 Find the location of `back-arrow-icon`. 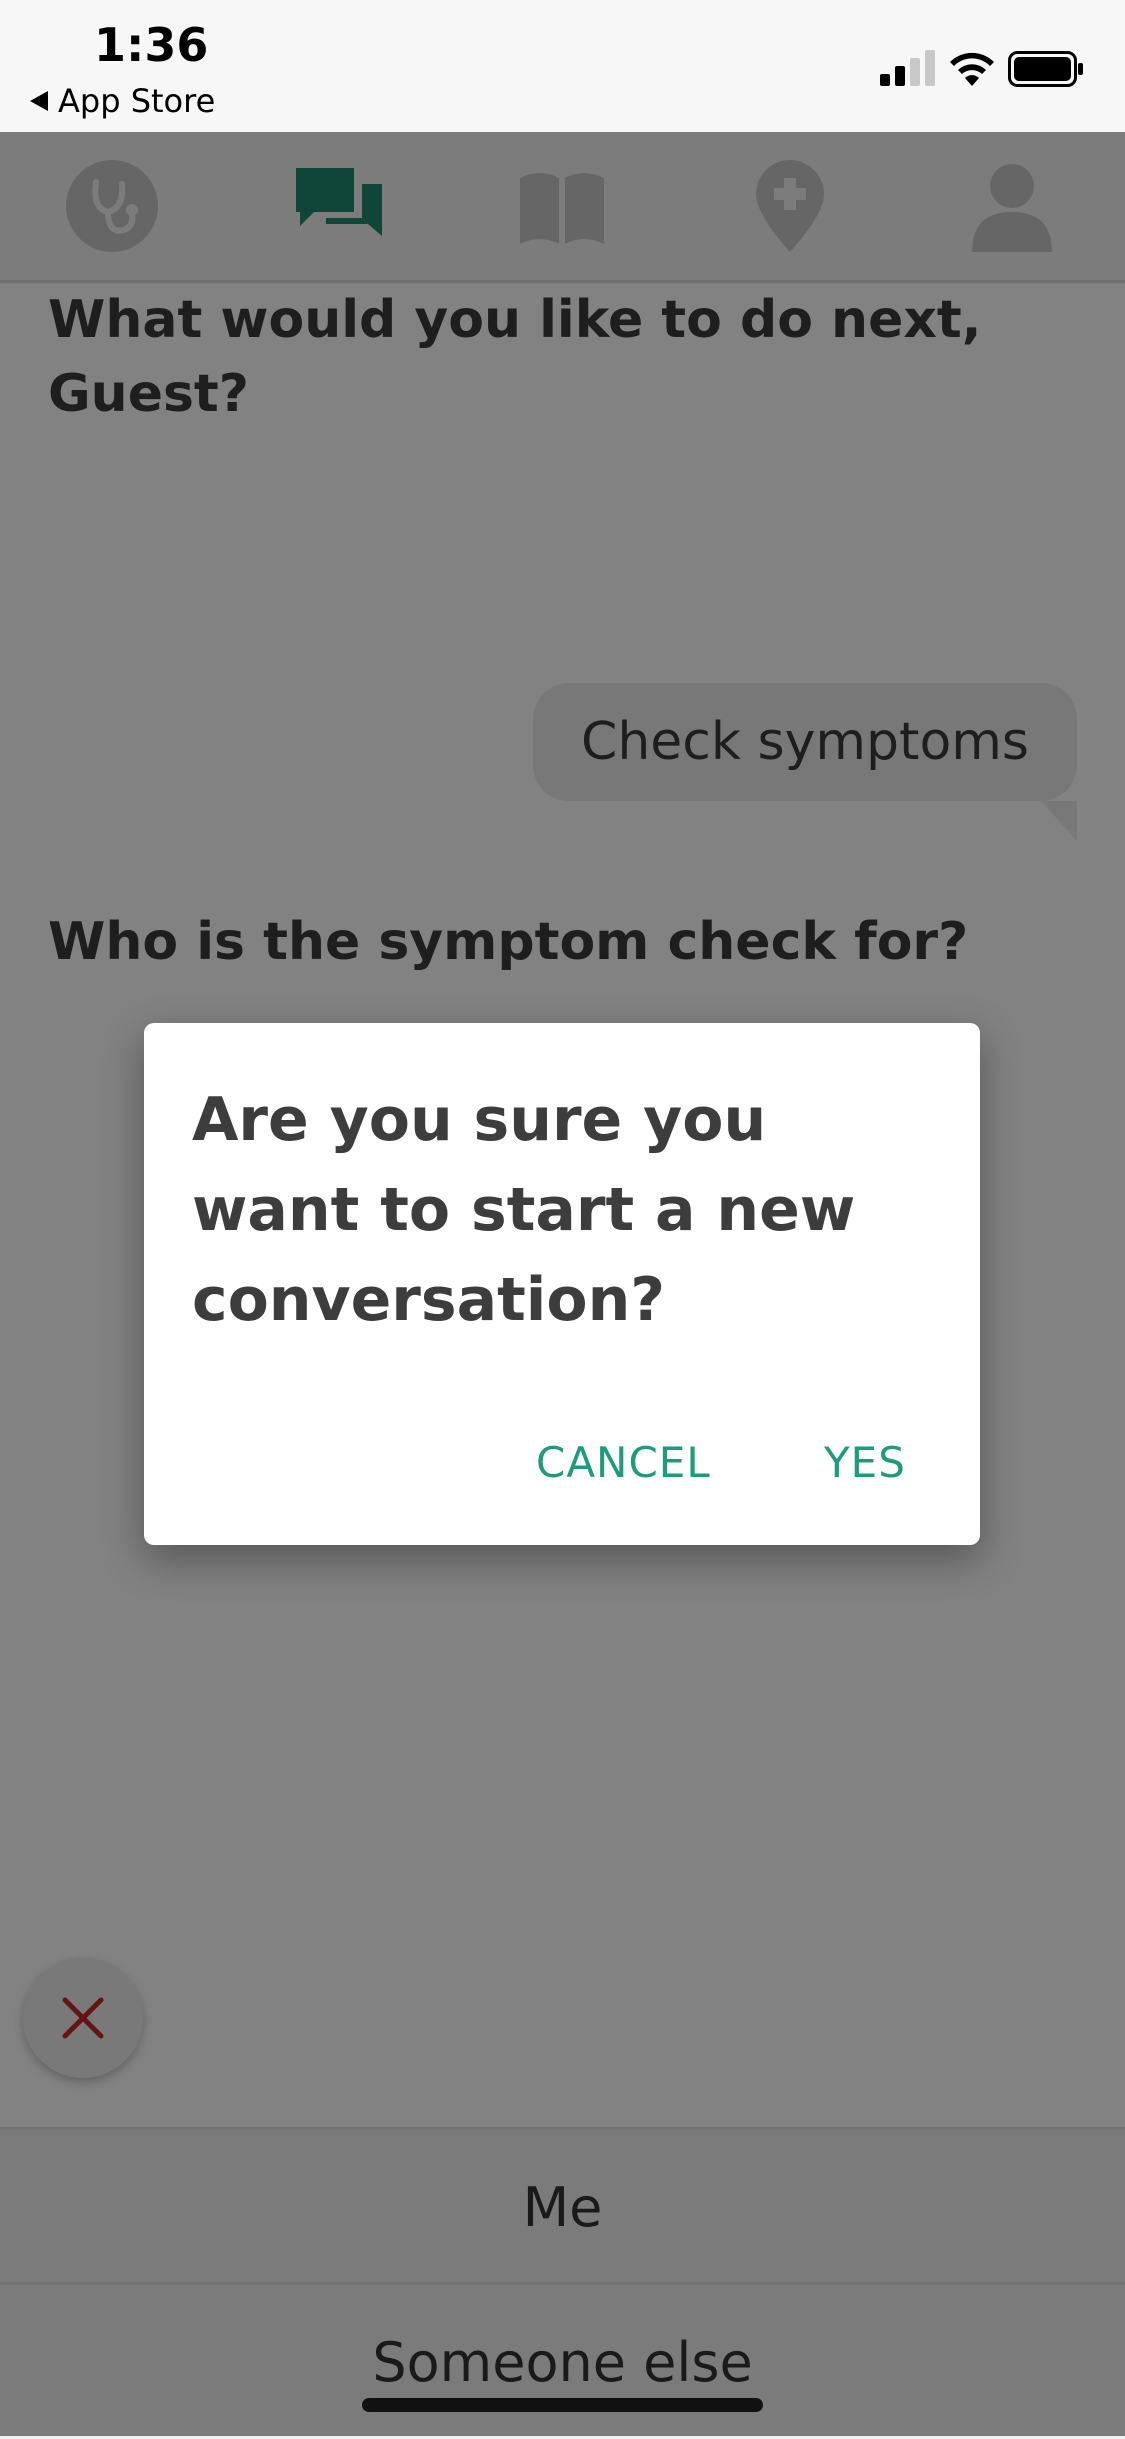

back-arrow-icon is located at coordinates (39, 101).